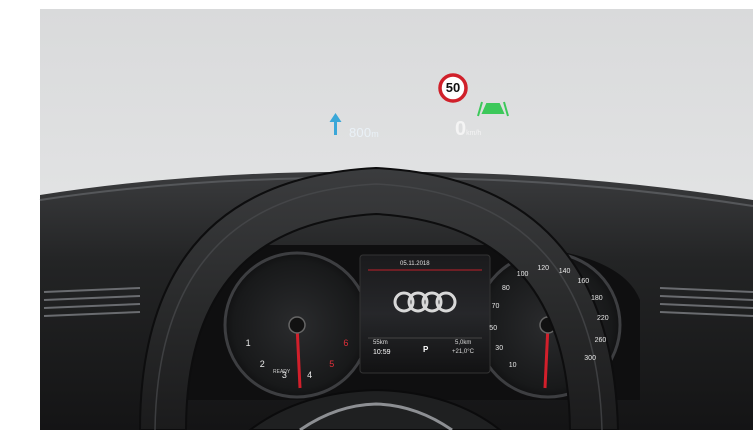 Image resolution: width=753 pixels, height=435 pixels. Describe the element at coordinates (493, 328) in the screenshot. I see `speedo-label: 50` at that location.